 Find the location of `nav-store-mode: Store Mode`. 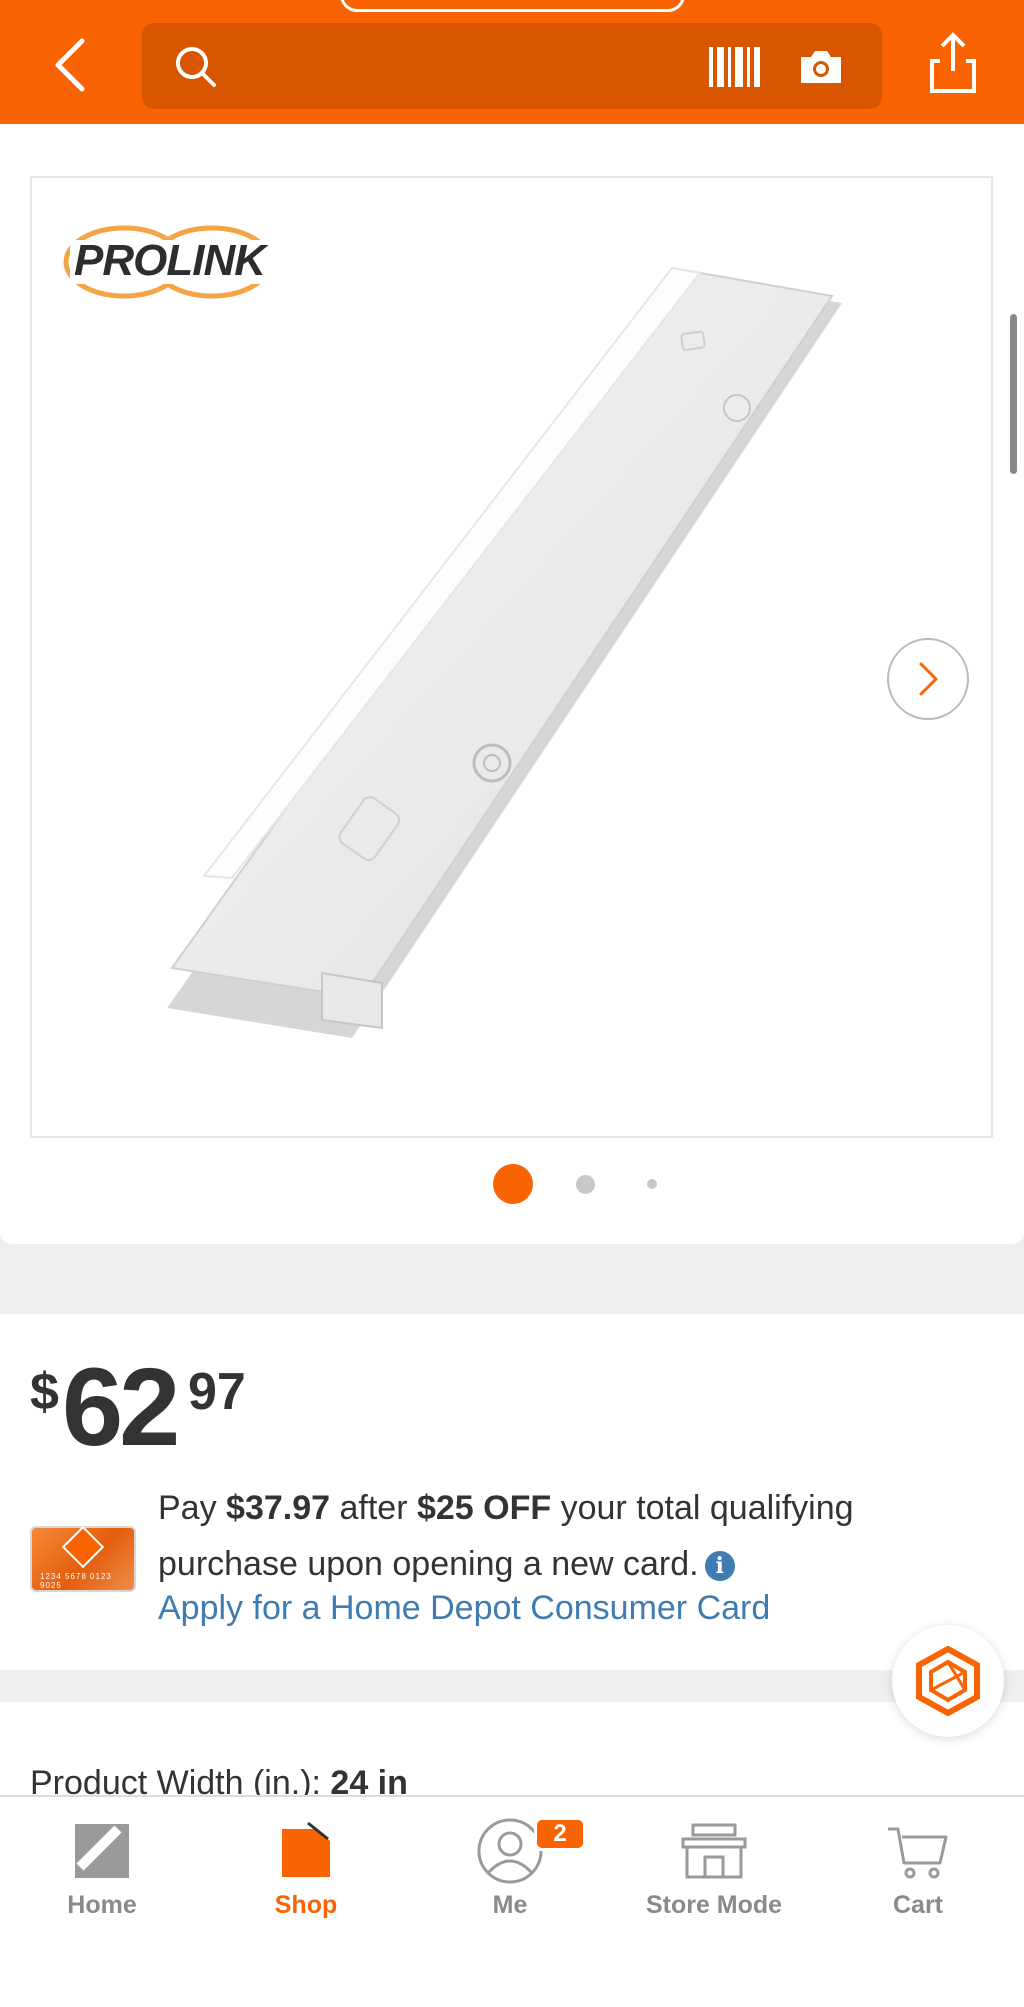

nav-store-mode: Store Mode is located at coordinates (714, 1872).